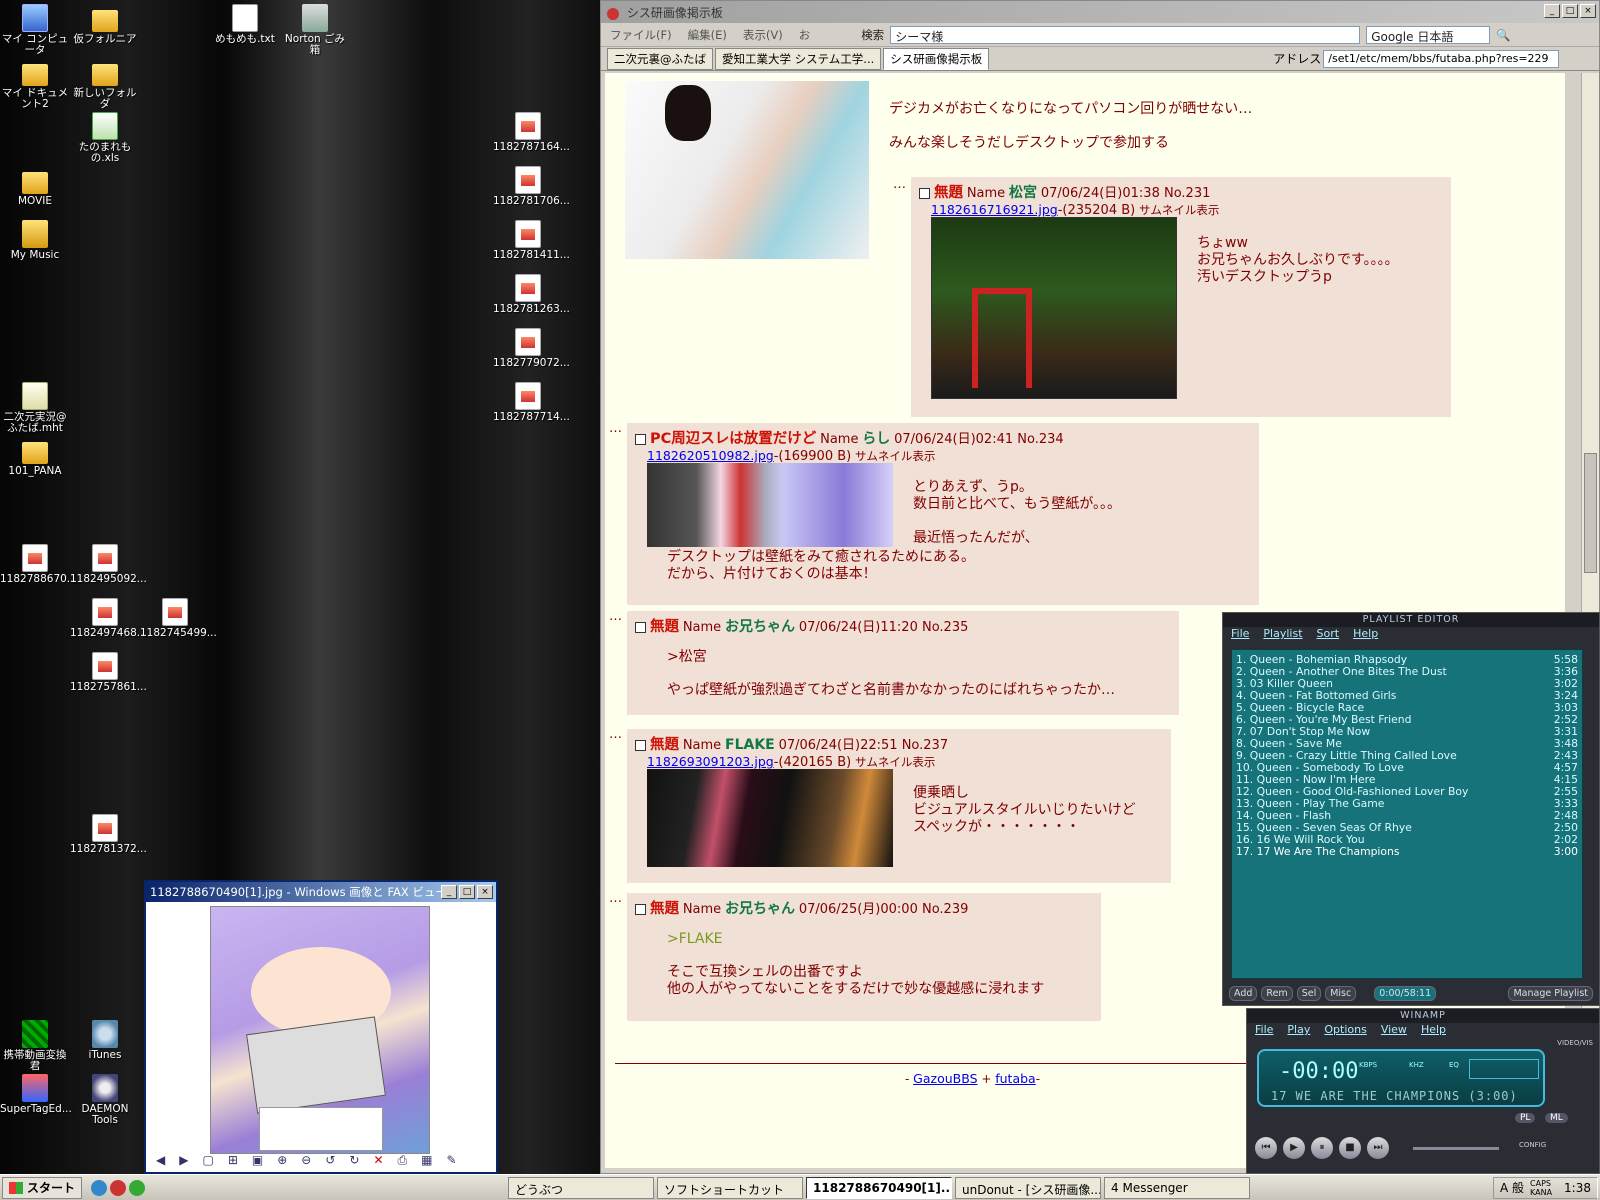 Image resolution: width=1600 pixels, height=1200 pixels. I want to click on playlist-menu-sort: Sort, so click(1328, 635).